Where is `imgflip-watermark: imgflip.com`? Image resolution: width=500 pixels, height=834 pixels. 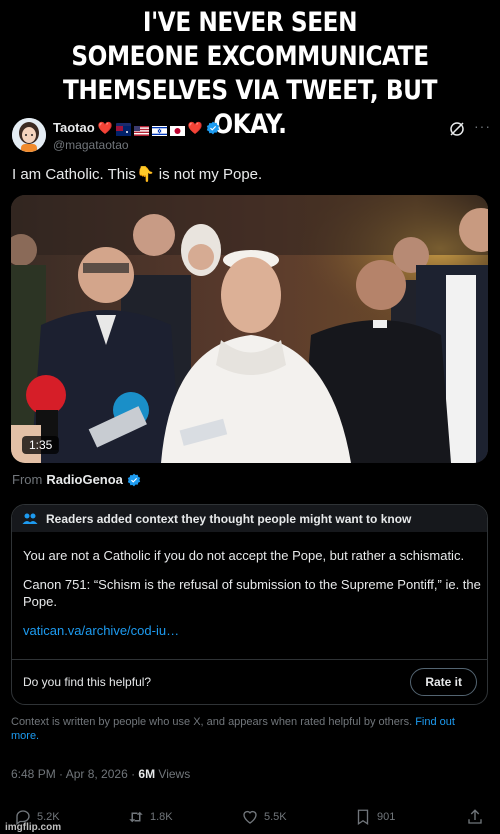 imgflip-watermark: imgflip.com is located at coordinates (33, 827).